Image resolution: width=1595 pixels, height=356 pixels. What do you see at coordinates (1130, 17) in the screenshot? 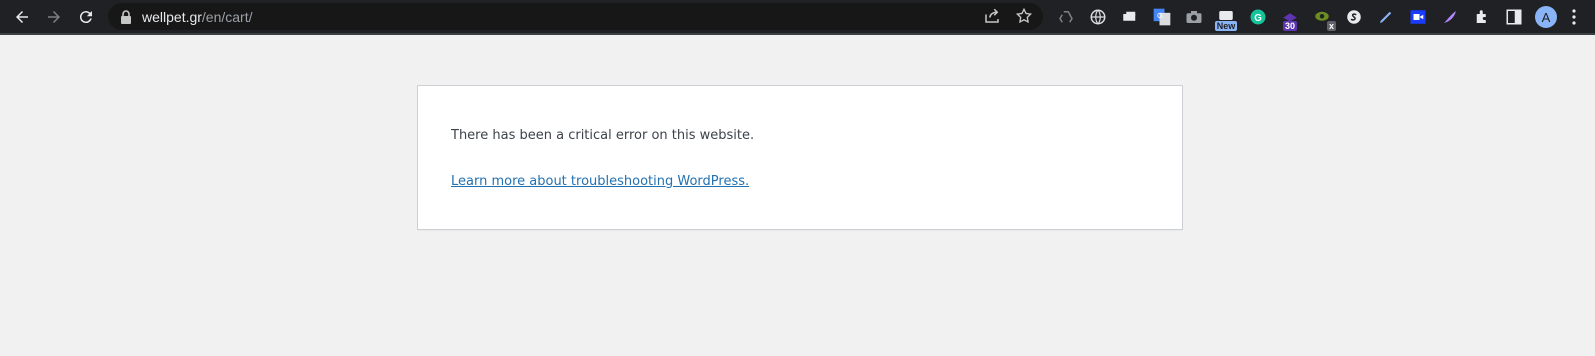
I see `car-icon` at bounding box center [1130, 17].